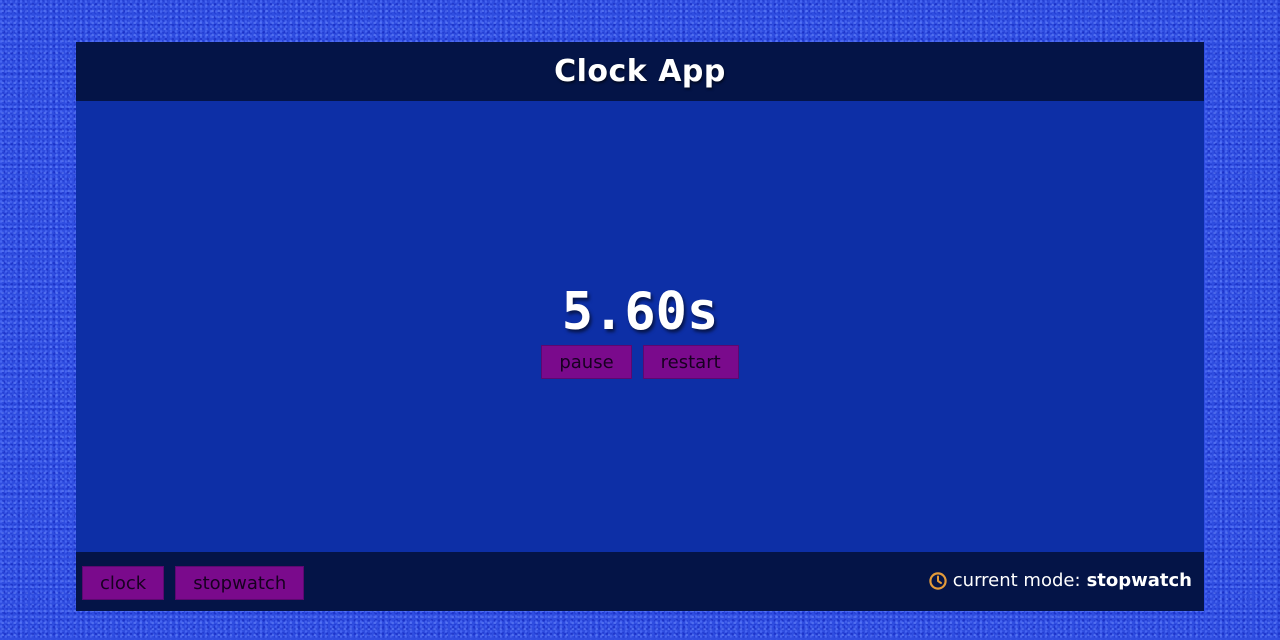 The width and height of the screenshot is (1280, 640). I want to click on current-mode-label: current mode:, so click(1016, 580).